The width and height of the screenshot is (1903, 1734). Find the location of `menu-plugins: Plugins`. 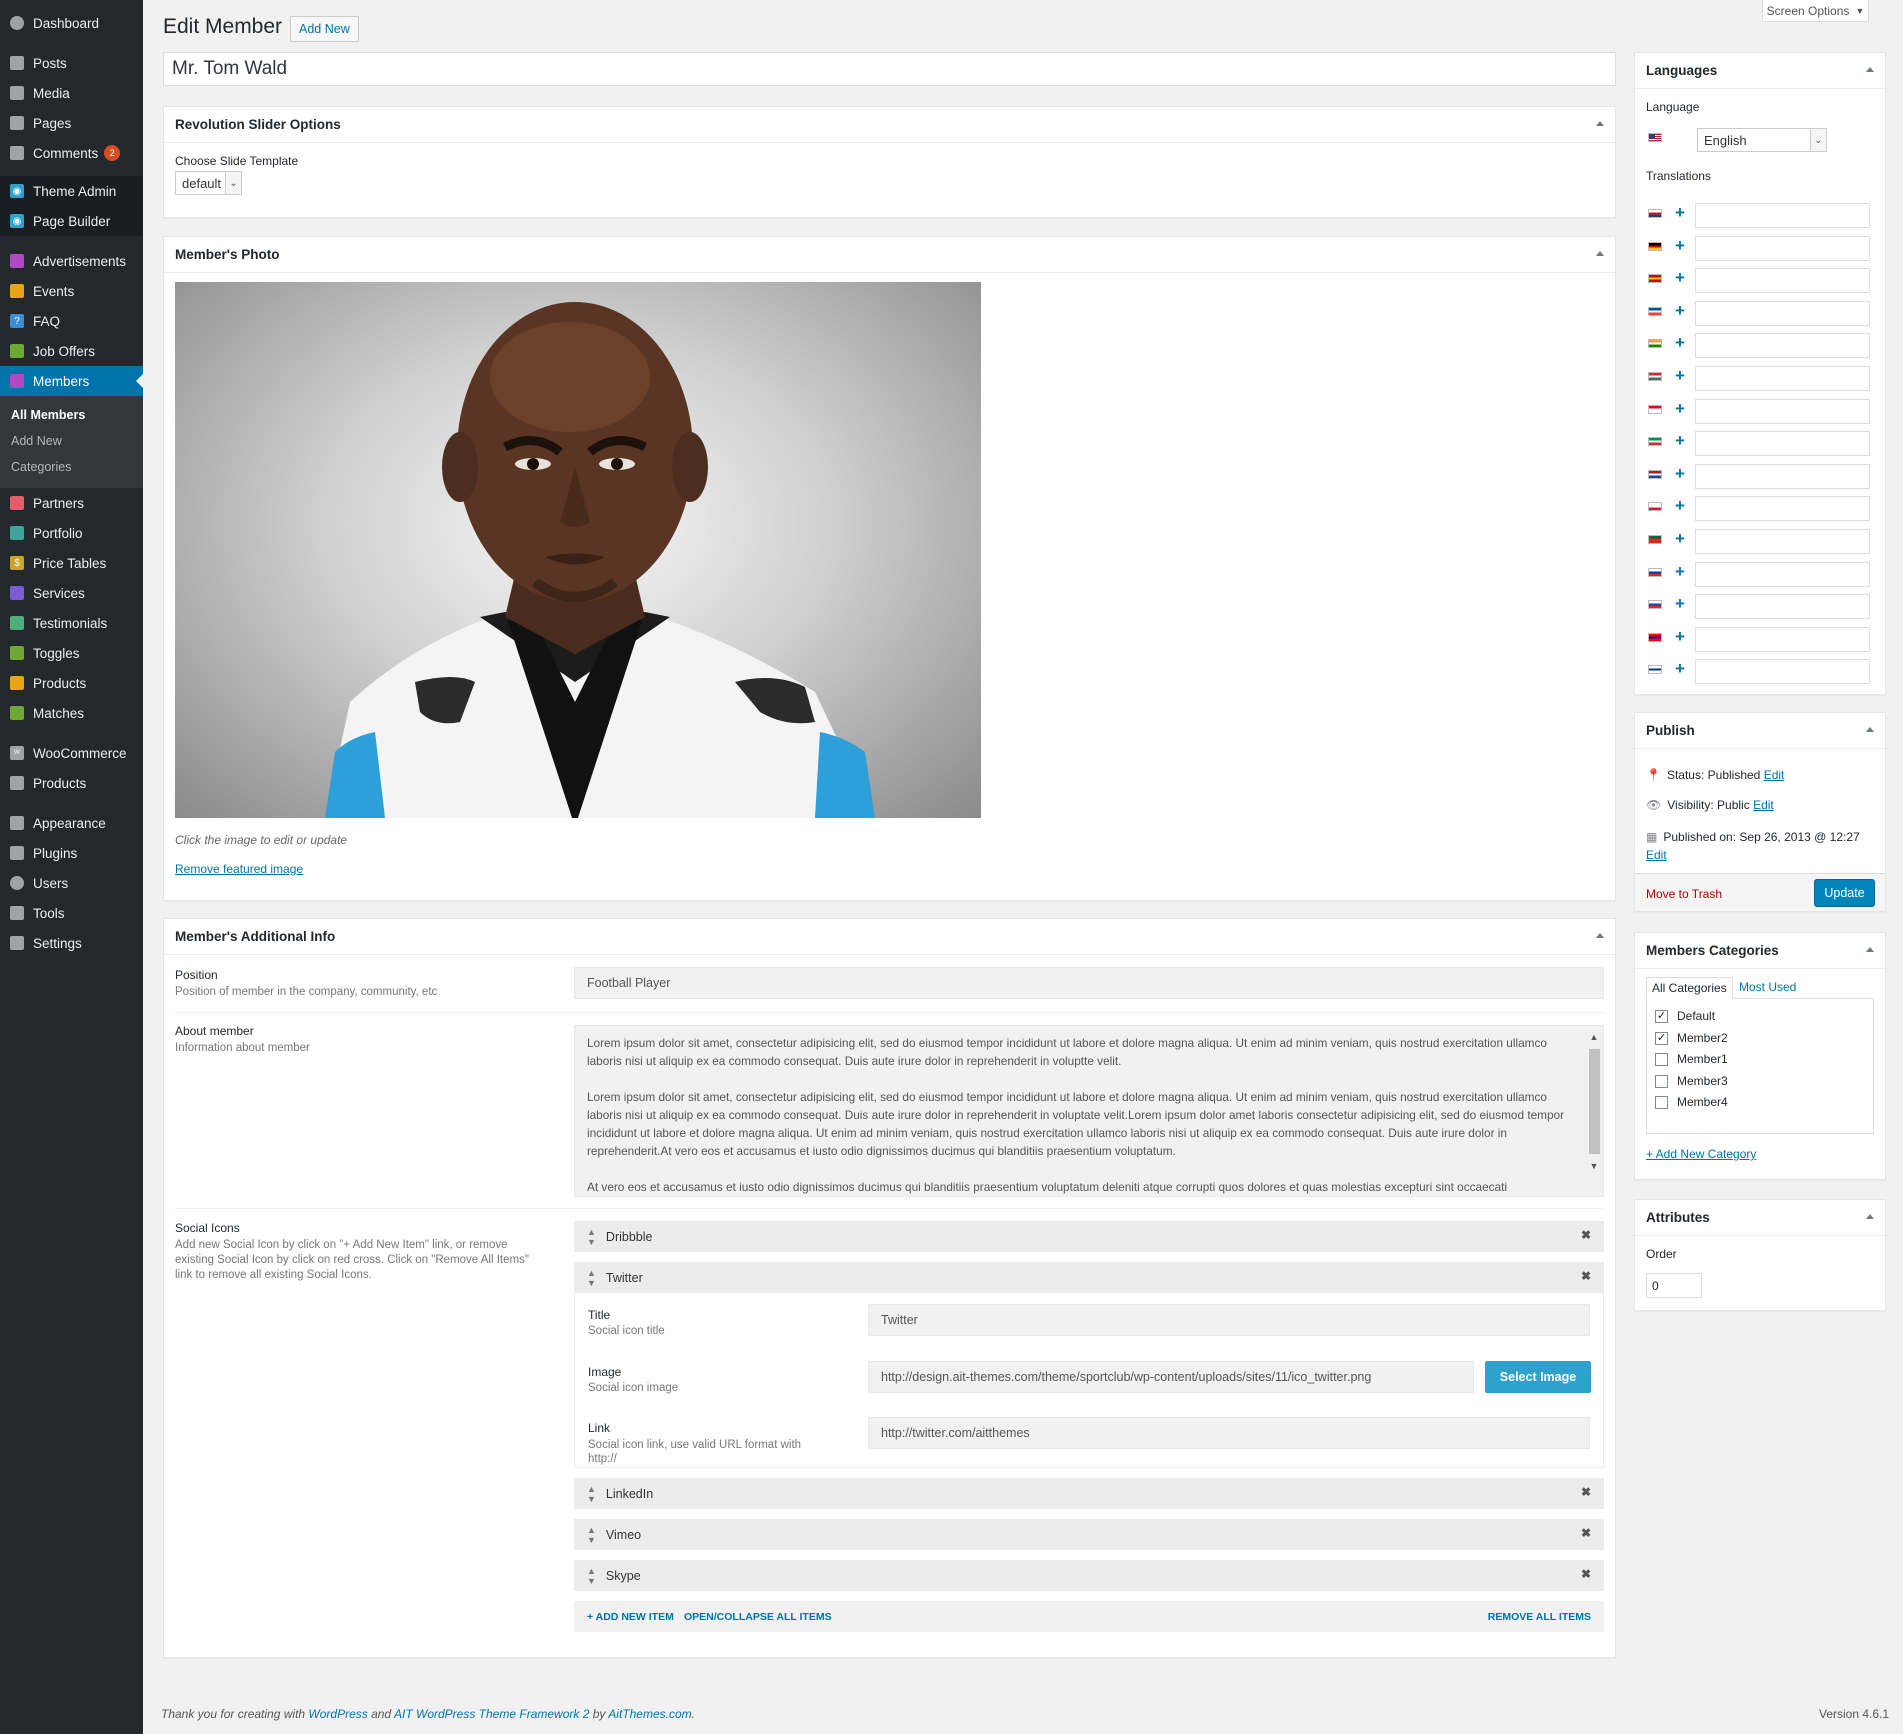

menu-plugins: Plugins is located at coordinates (71, 853).